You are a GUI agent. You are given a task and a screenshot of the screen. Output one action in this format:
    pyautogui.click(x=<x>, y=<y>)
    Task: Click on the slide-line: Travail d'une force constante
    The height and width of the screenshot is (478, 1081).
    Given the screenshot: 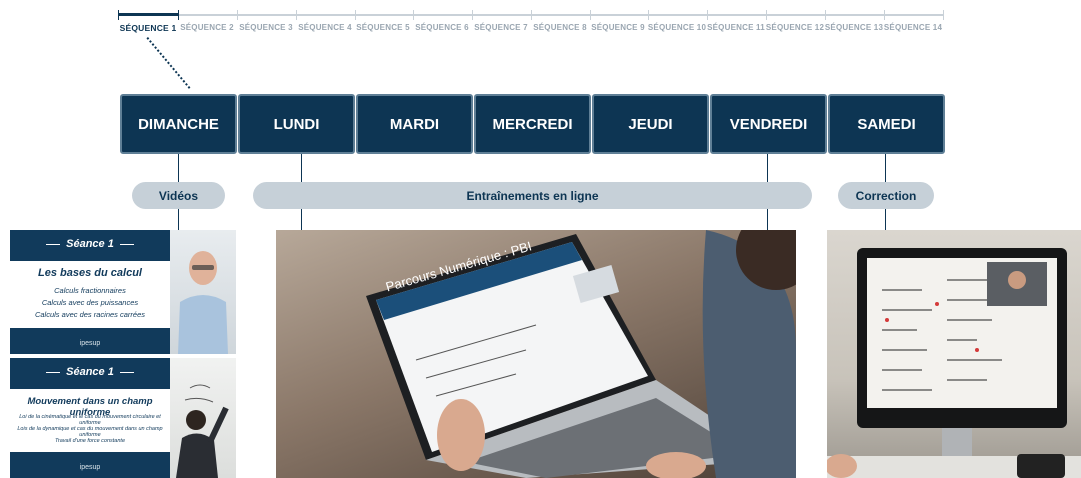 What is the action you would take?
    pyautogui.click(x=90, y=441)
    